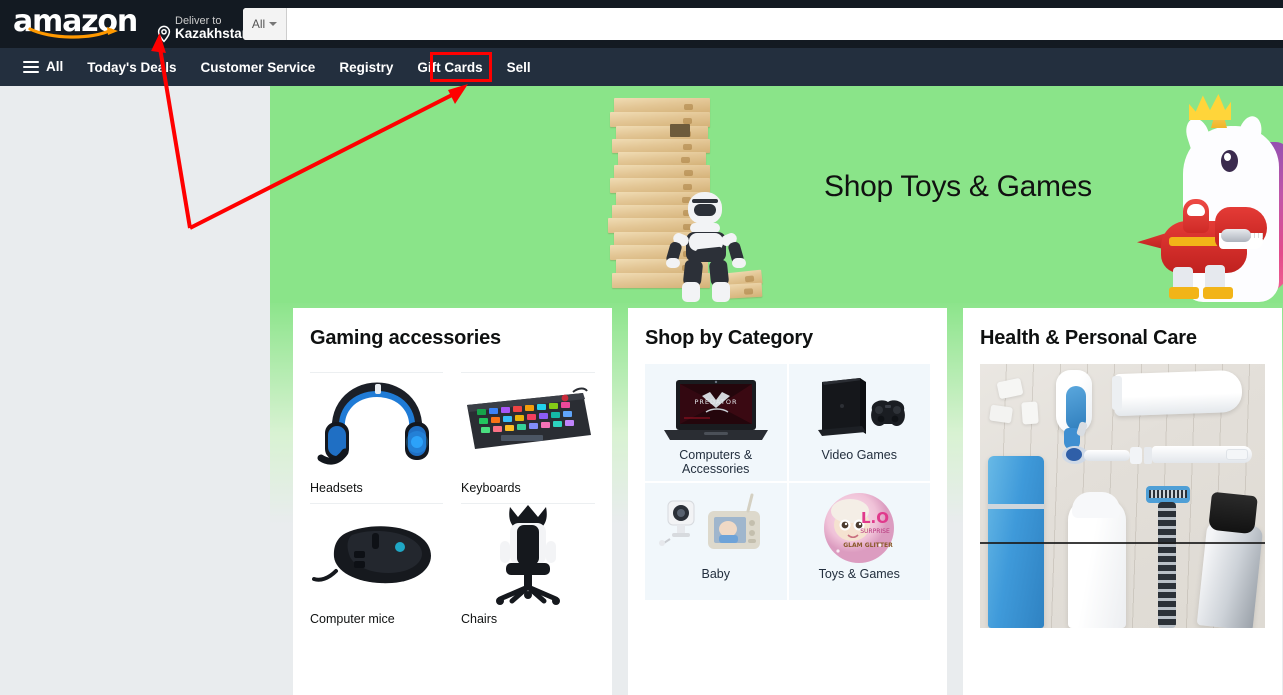 Image resolution: width=1283 pixels, height=695 pixels. I want to click on amazon-smile-icon, so click(74, 32).